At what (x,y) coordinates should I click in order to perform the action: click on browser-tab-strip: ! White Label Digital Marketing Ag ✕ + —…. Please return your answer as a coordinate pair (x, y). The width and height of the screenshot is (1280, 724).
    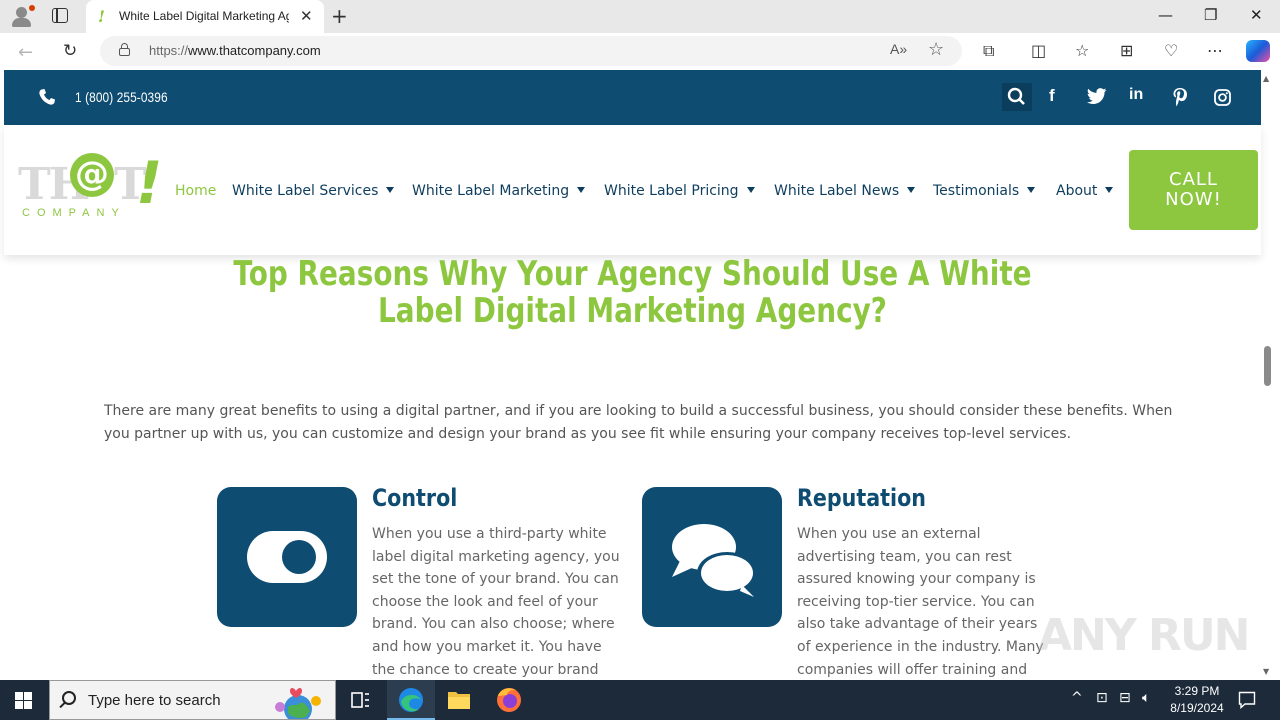
    Looking at the image, I should click on (640, 16).